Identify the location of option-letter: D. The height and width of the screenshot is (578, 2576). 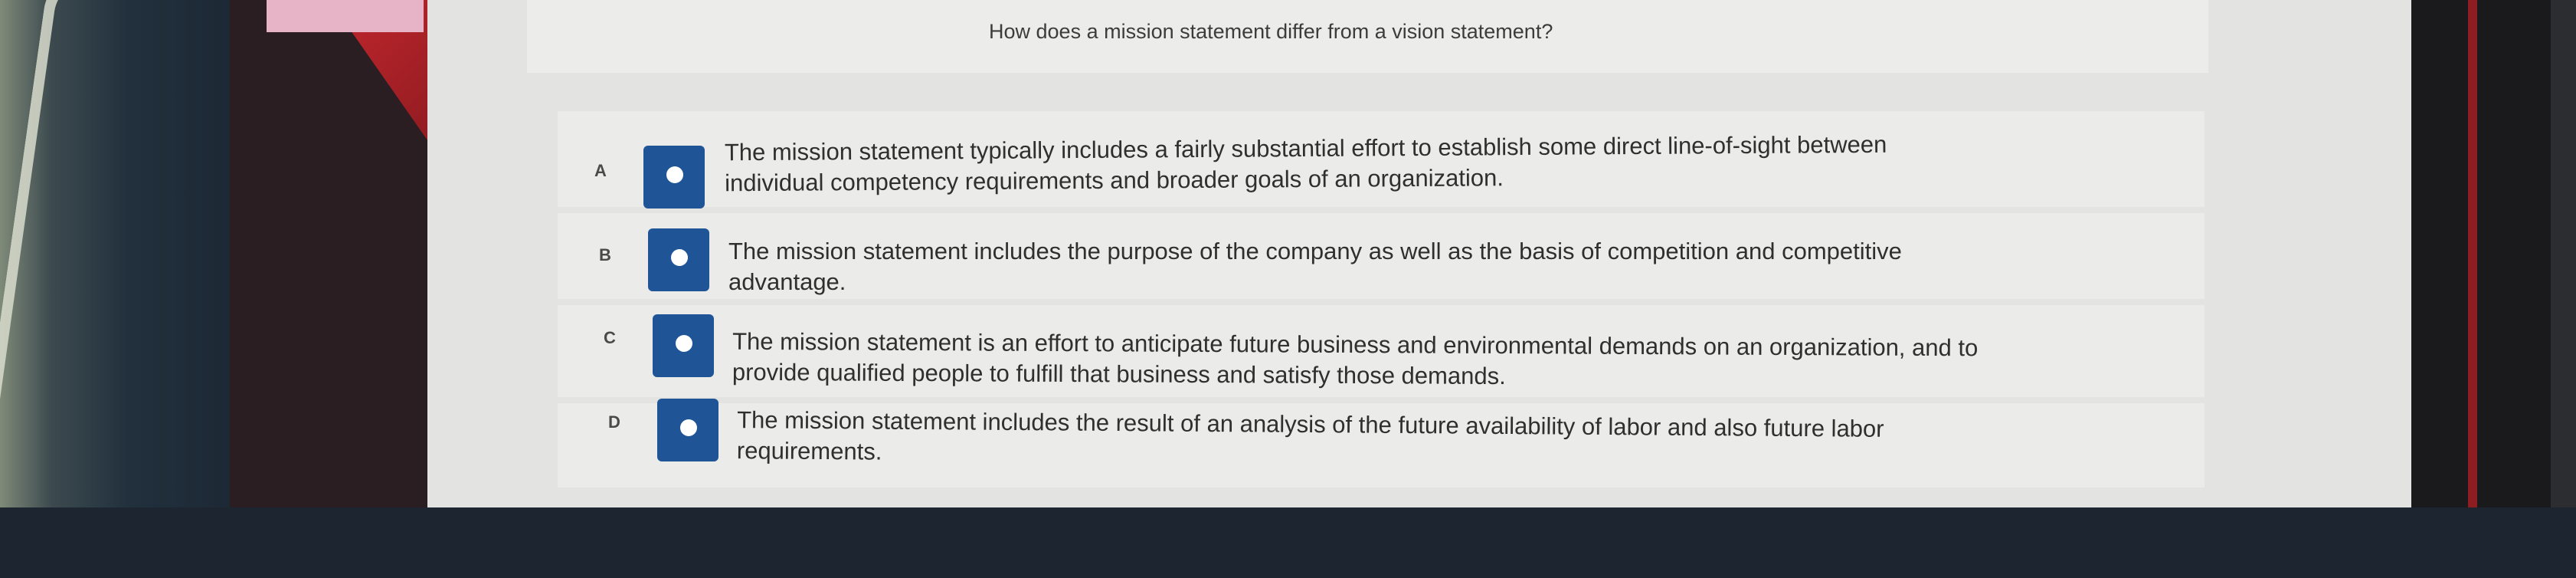
(614, 422).